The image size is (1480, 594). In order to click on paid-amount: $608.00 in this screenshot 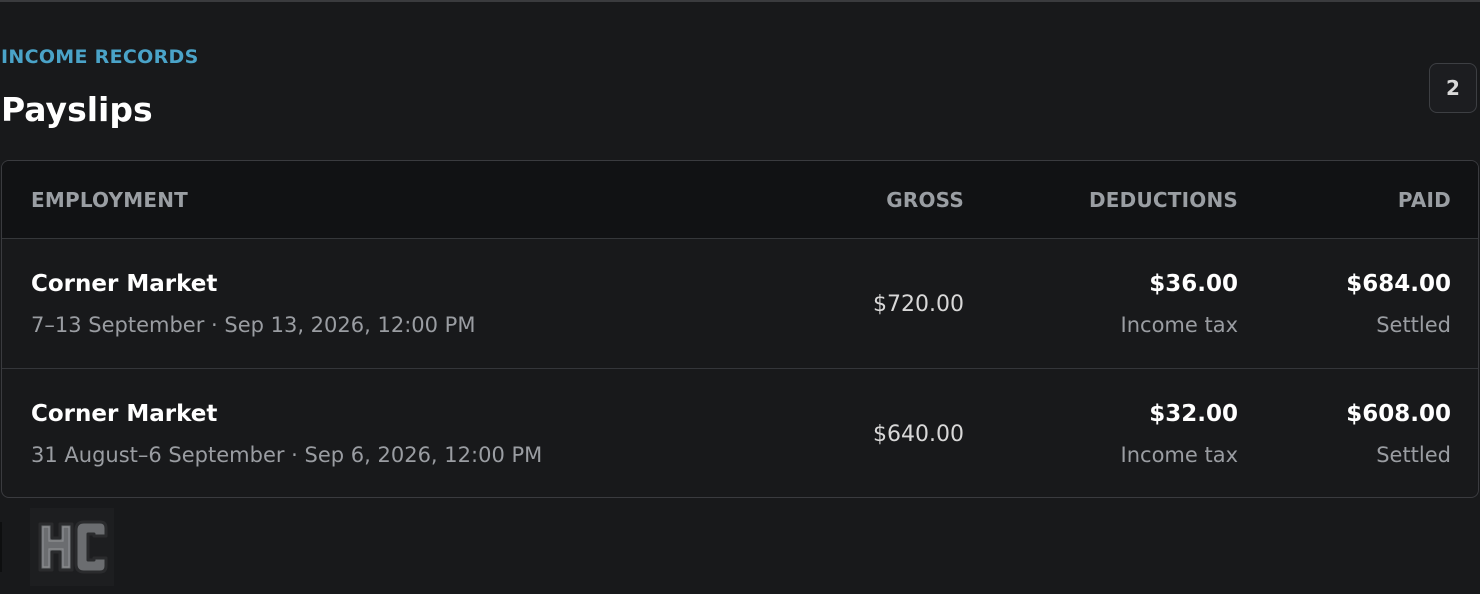, I will do `click(1398, 414)`.